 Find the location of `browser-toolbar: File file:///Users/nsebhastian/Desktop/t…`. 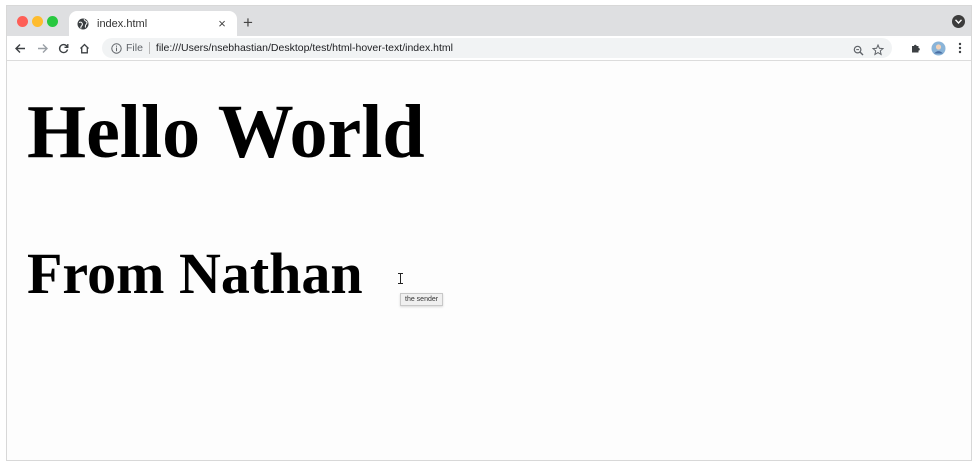

browser-toolbar: File file:///Users/nsebhastian/Desktop/t… is located at coordinates (489, 48).